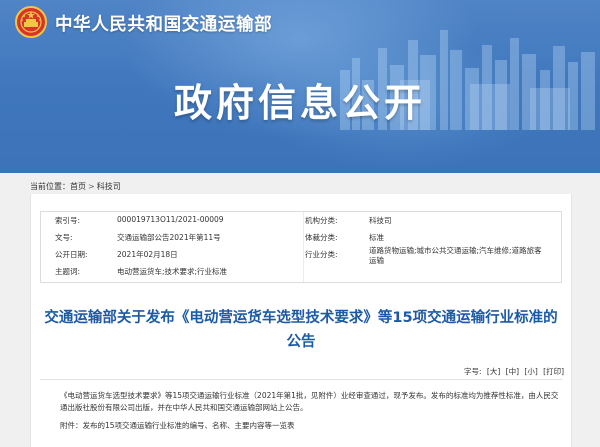 This screenshot has height=447, width=600. What do you see at coordinates (376, 237) in the screenshot?
I see `genre-value: 标准` at bounding box center [376, 237].